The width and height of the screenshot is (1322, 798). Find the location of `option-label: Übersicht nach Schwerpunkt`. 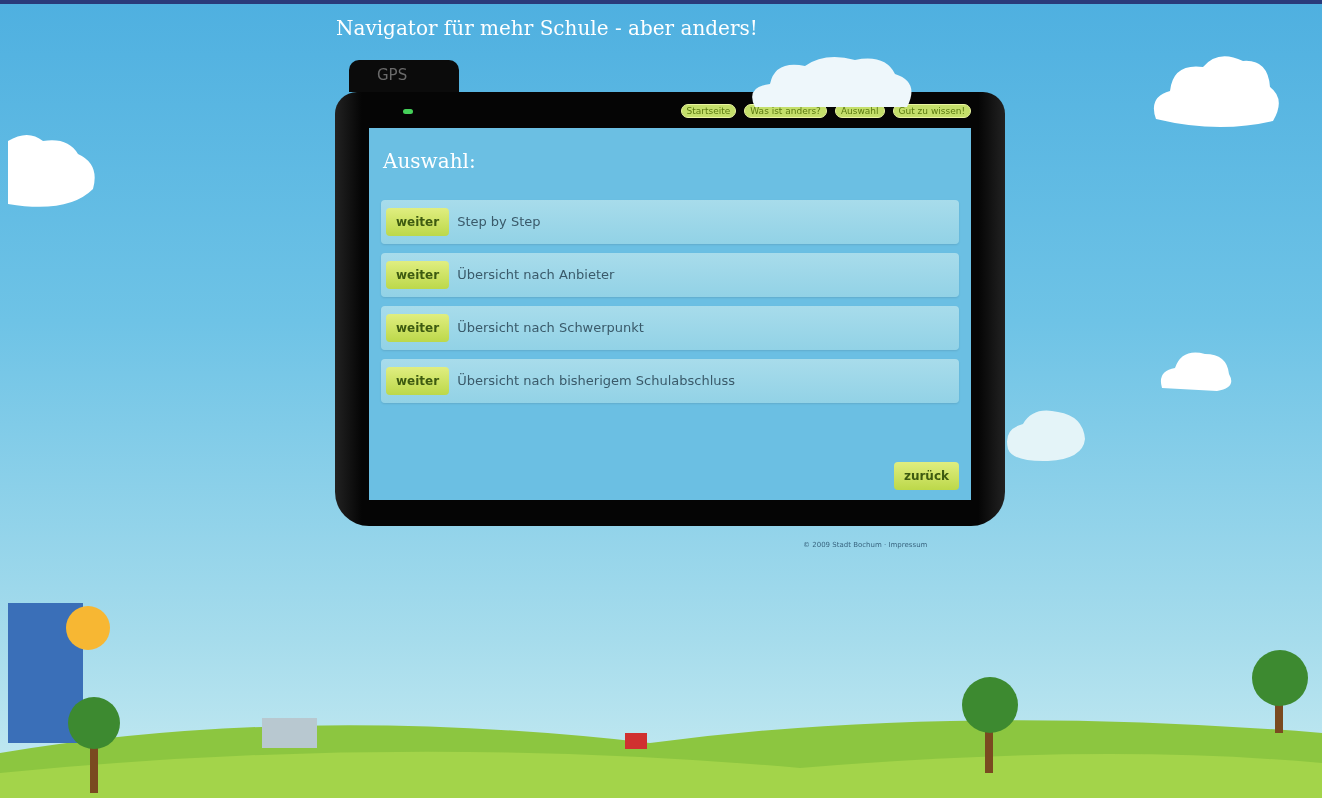

option-label: Übersicht nach Schwerpunkt is located at coordinates (550, 328).